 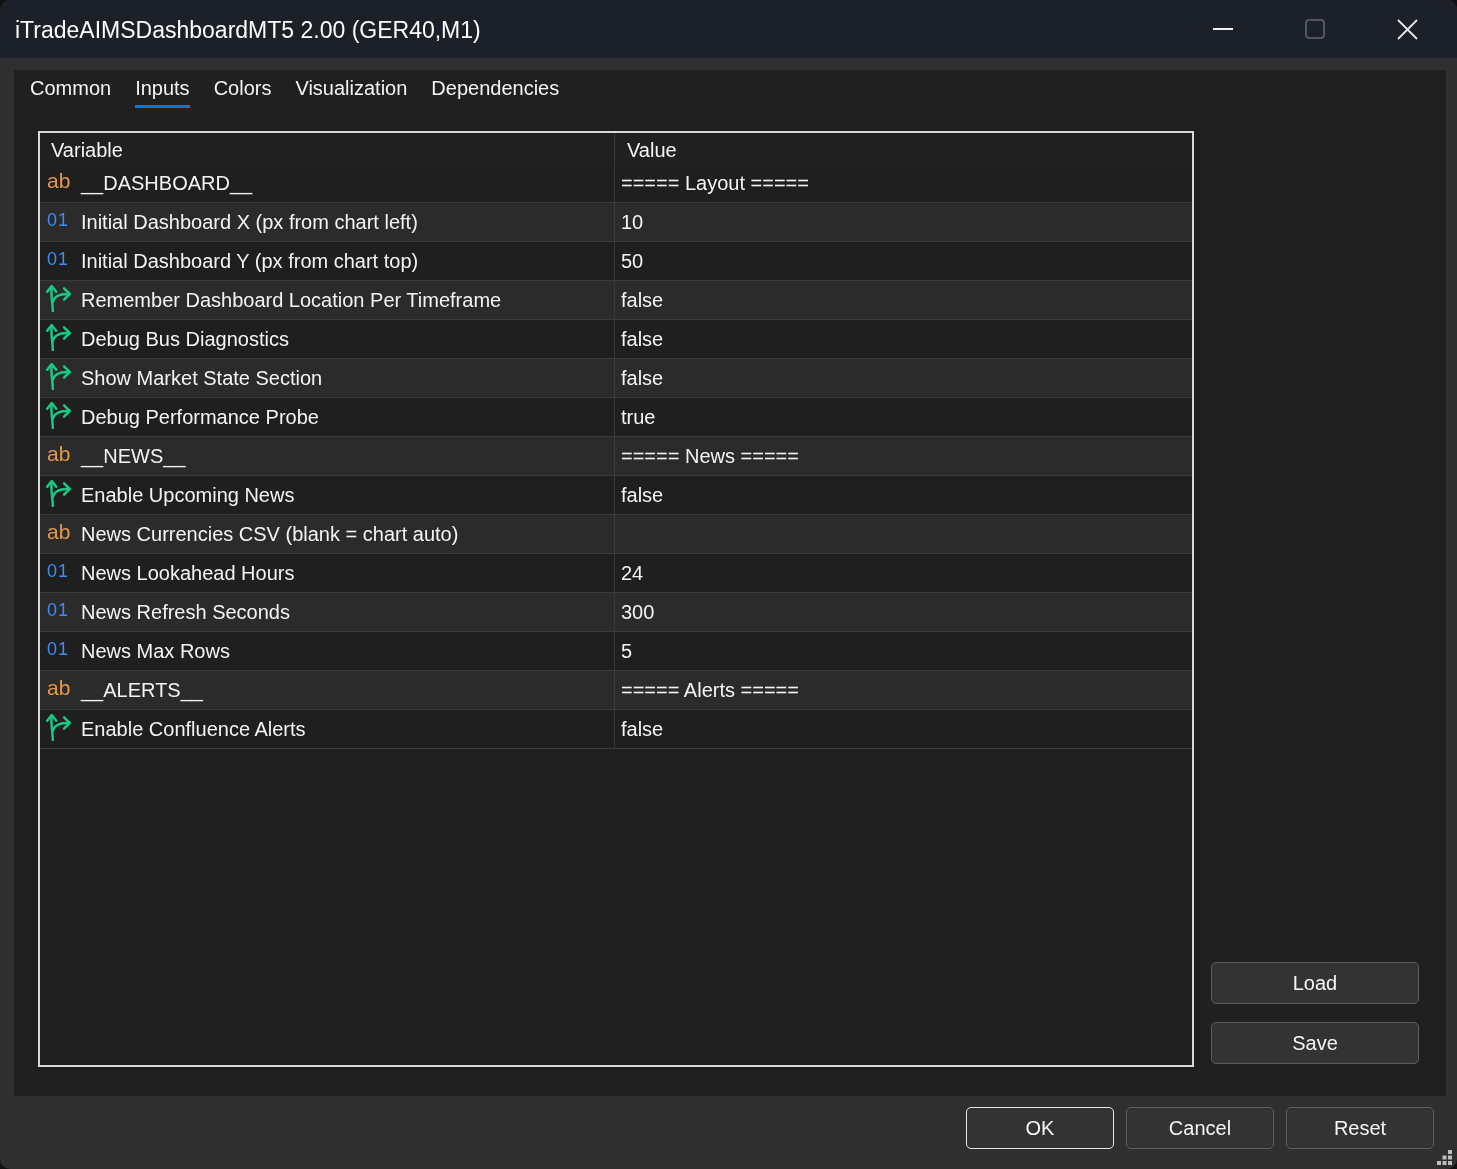 I want to click on table-row: 01 Initial Dashboard X (px from chart left) 10, so click(x=616, y=222).